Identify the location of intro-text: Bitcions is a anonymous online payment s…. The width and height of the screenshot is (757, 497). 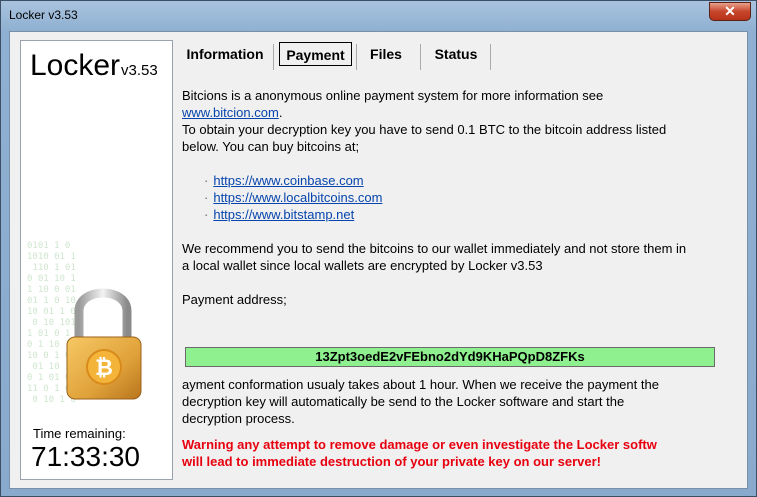
(393, 95).